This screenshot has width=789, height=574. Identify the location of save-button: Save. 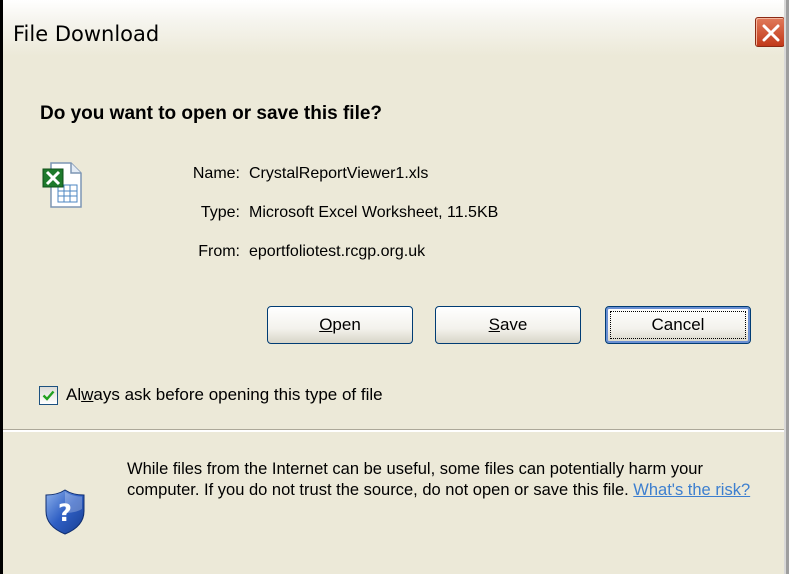
(508, 325).